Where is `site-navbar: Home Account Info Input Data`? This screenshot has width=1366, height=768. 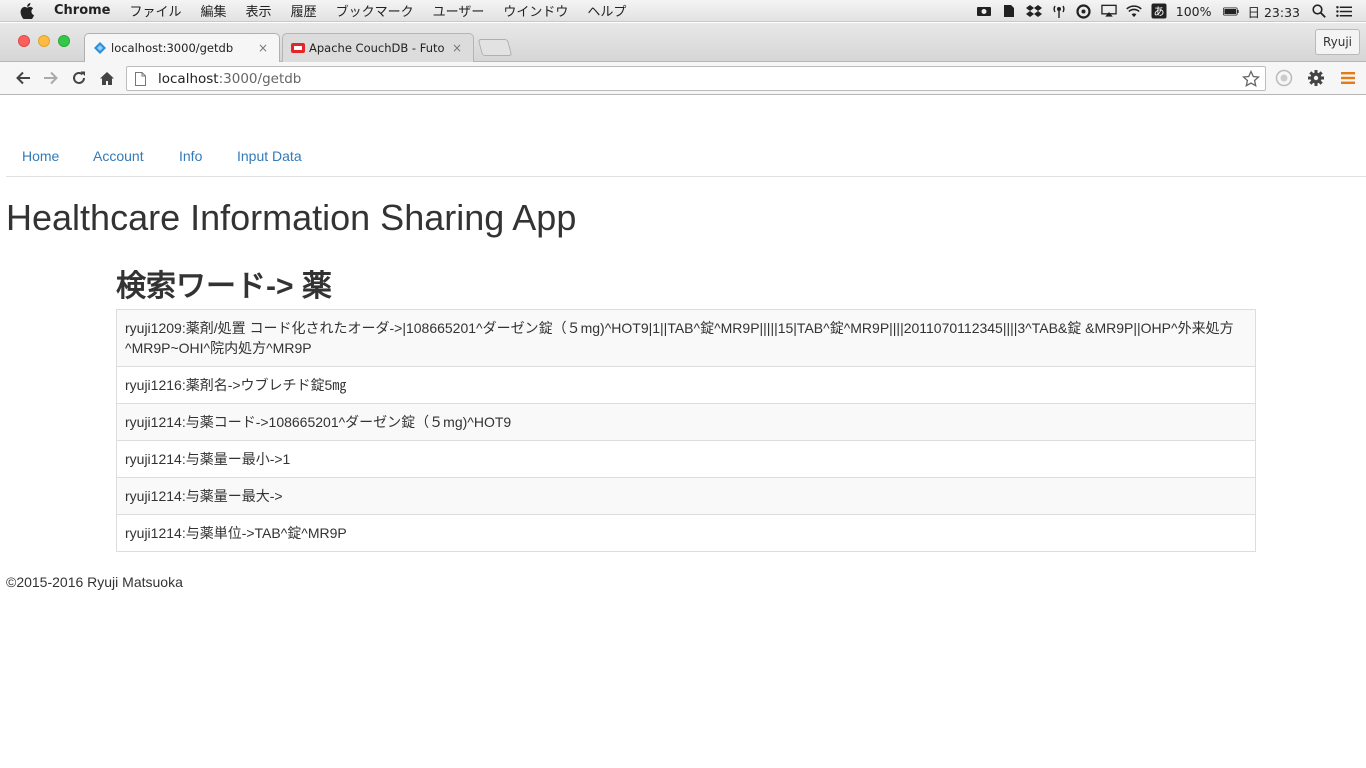 site-navbar: Home Account Info Input Data is located at coordinates (686, 136).